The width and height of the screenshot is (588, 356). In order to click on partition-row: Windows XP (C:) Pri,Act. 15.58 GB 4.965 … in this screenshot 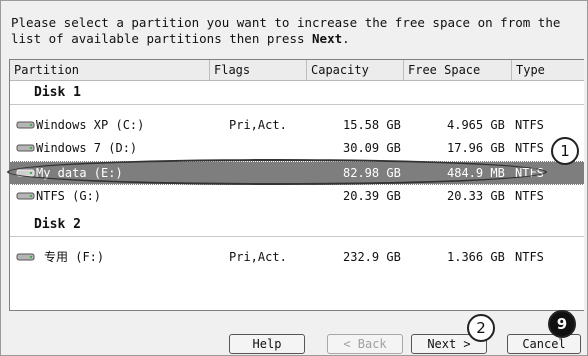, I will do `click(297, 125)`.